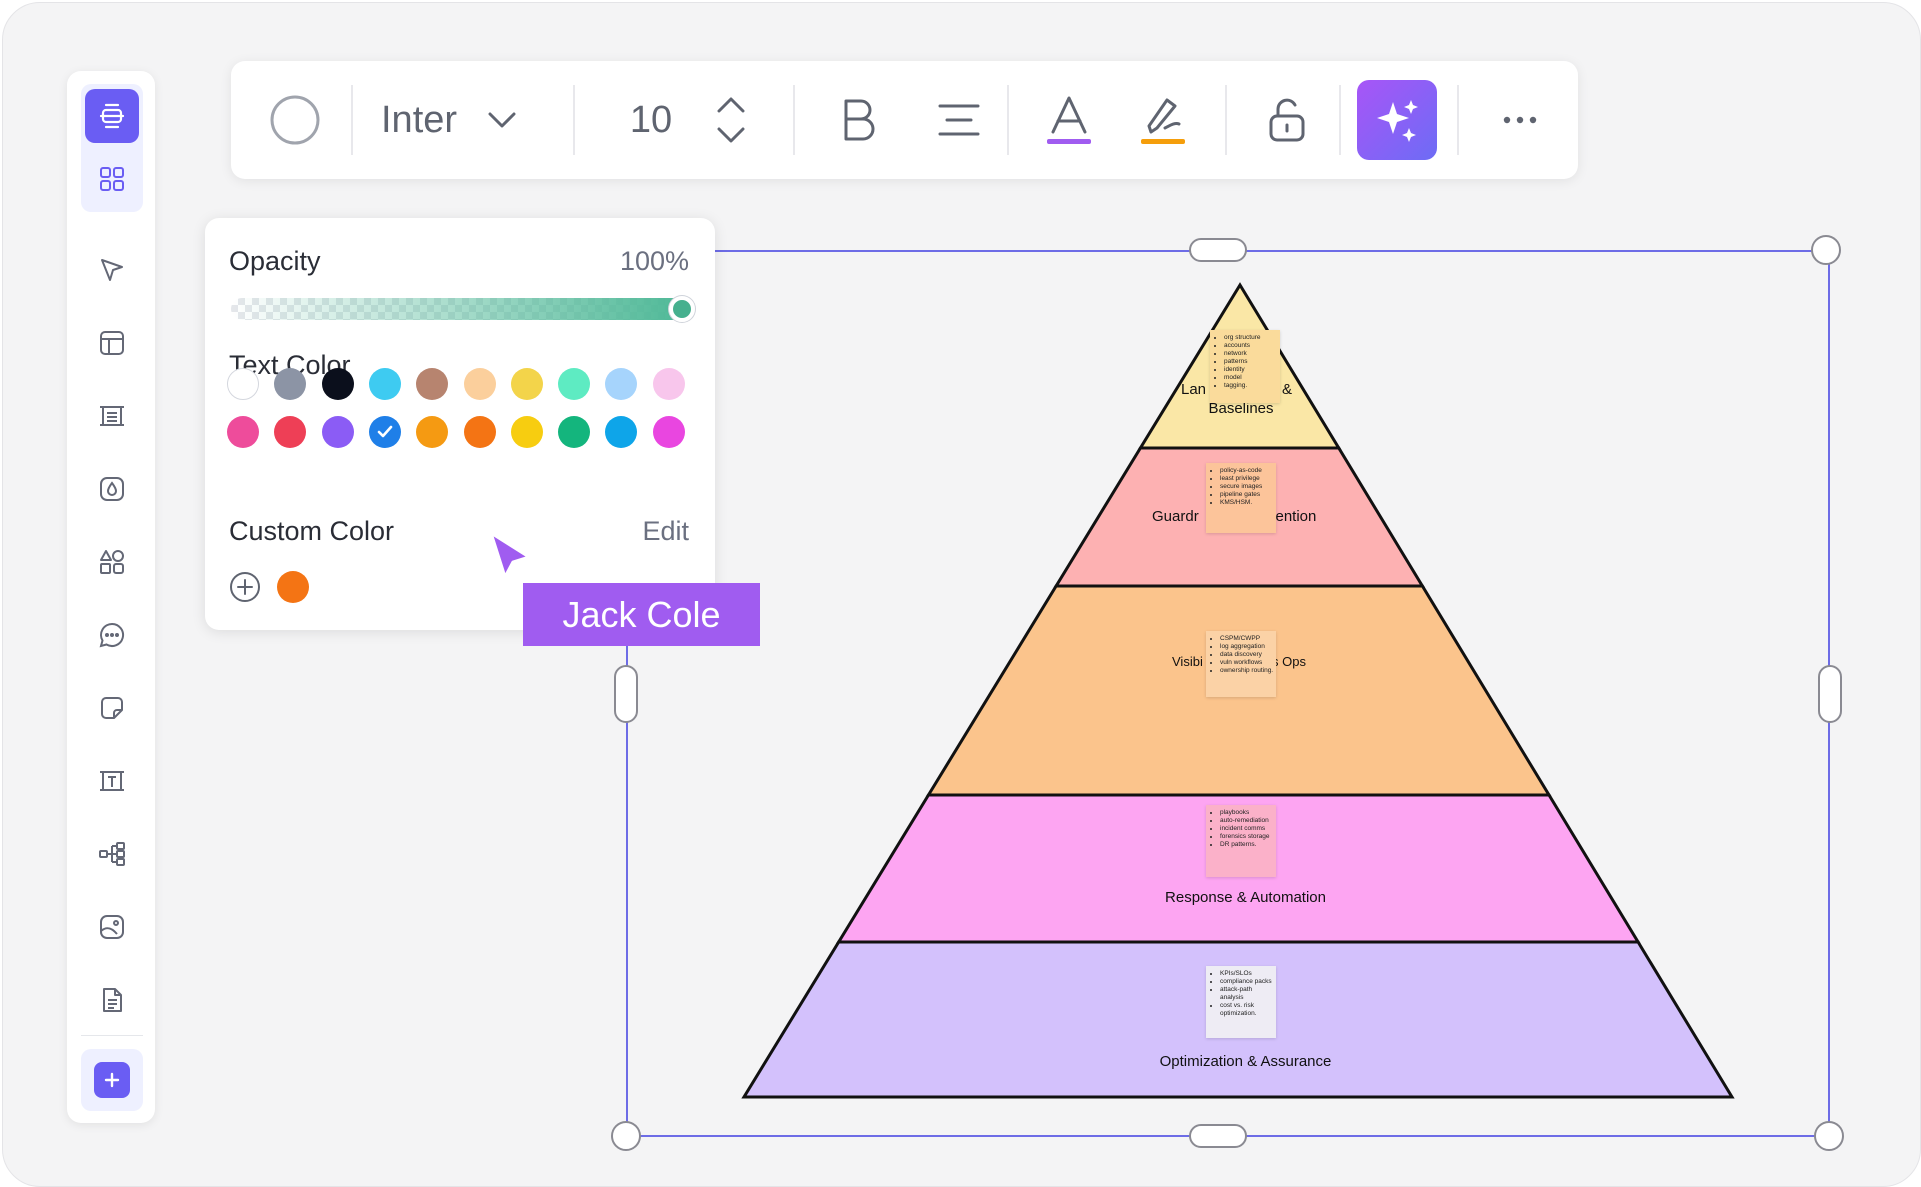  Describe the element at coordinates (275, 261) in the screenshot. I see `opacity-label: Opacity` at that location.